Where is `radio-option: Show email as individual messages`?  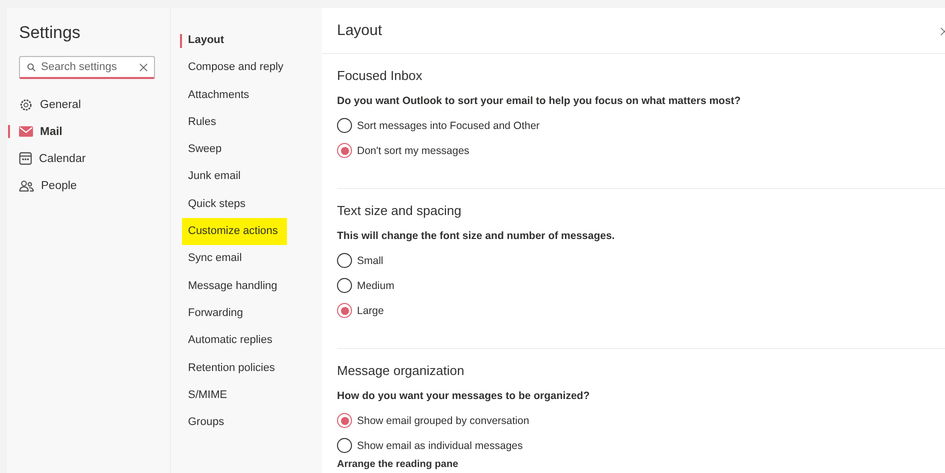 radio-option: Show email as individual messages is located at coordinates (430, 445).